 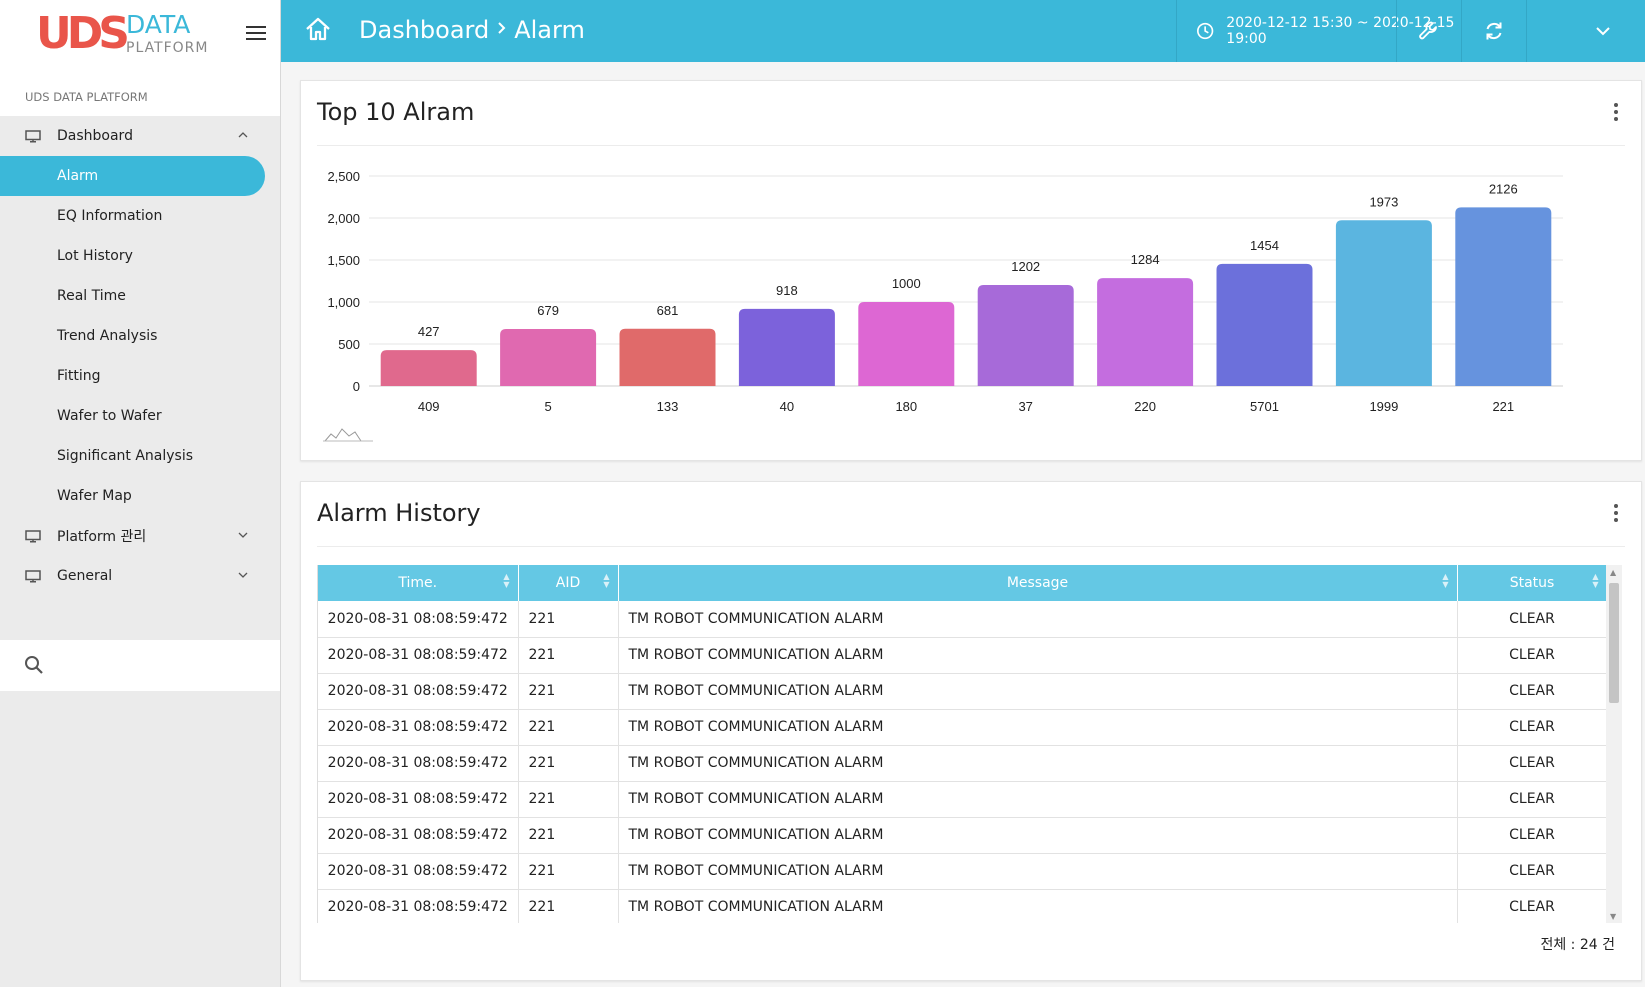 I want to click on sidebar-item-wafer-map: Wafer Map, so click(x=140, y=496).